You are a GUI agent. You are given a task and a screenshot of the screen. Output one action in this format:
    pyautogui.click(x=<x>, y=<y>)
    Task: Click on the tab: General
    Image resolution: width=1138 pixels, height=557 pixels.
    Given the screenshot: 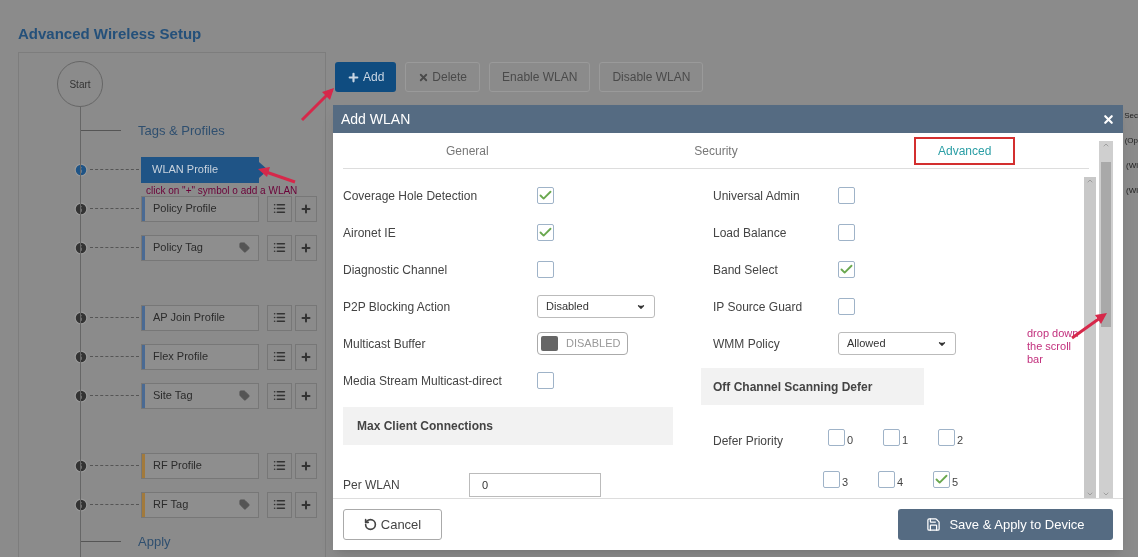 What is the action you would take?
    pyautogui.click(x=467, y=151)
    